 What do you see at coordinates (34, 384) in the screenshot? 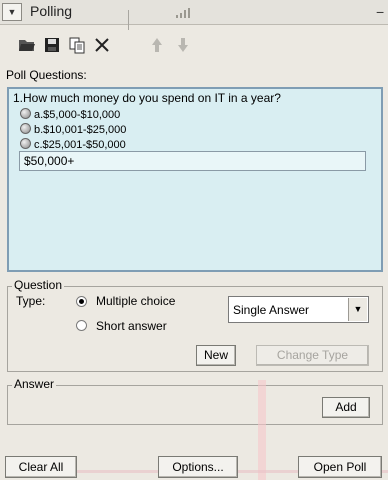
I see `answer-group-label: Answer` at bounding box center [34, 384].